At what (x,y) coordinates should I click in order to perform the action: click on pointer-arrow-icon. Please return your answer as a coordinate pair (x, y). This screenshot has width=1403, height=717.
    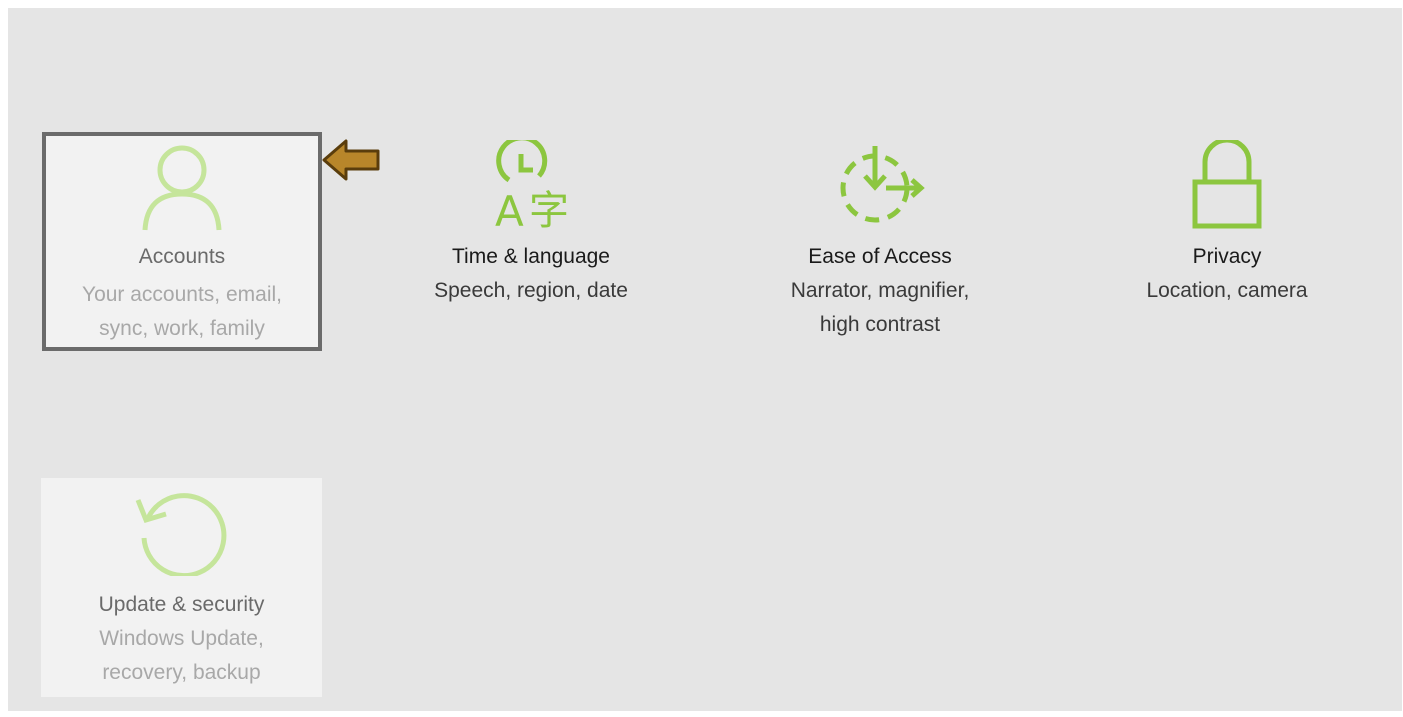
    Looking at the image, I should click on (351, 160).